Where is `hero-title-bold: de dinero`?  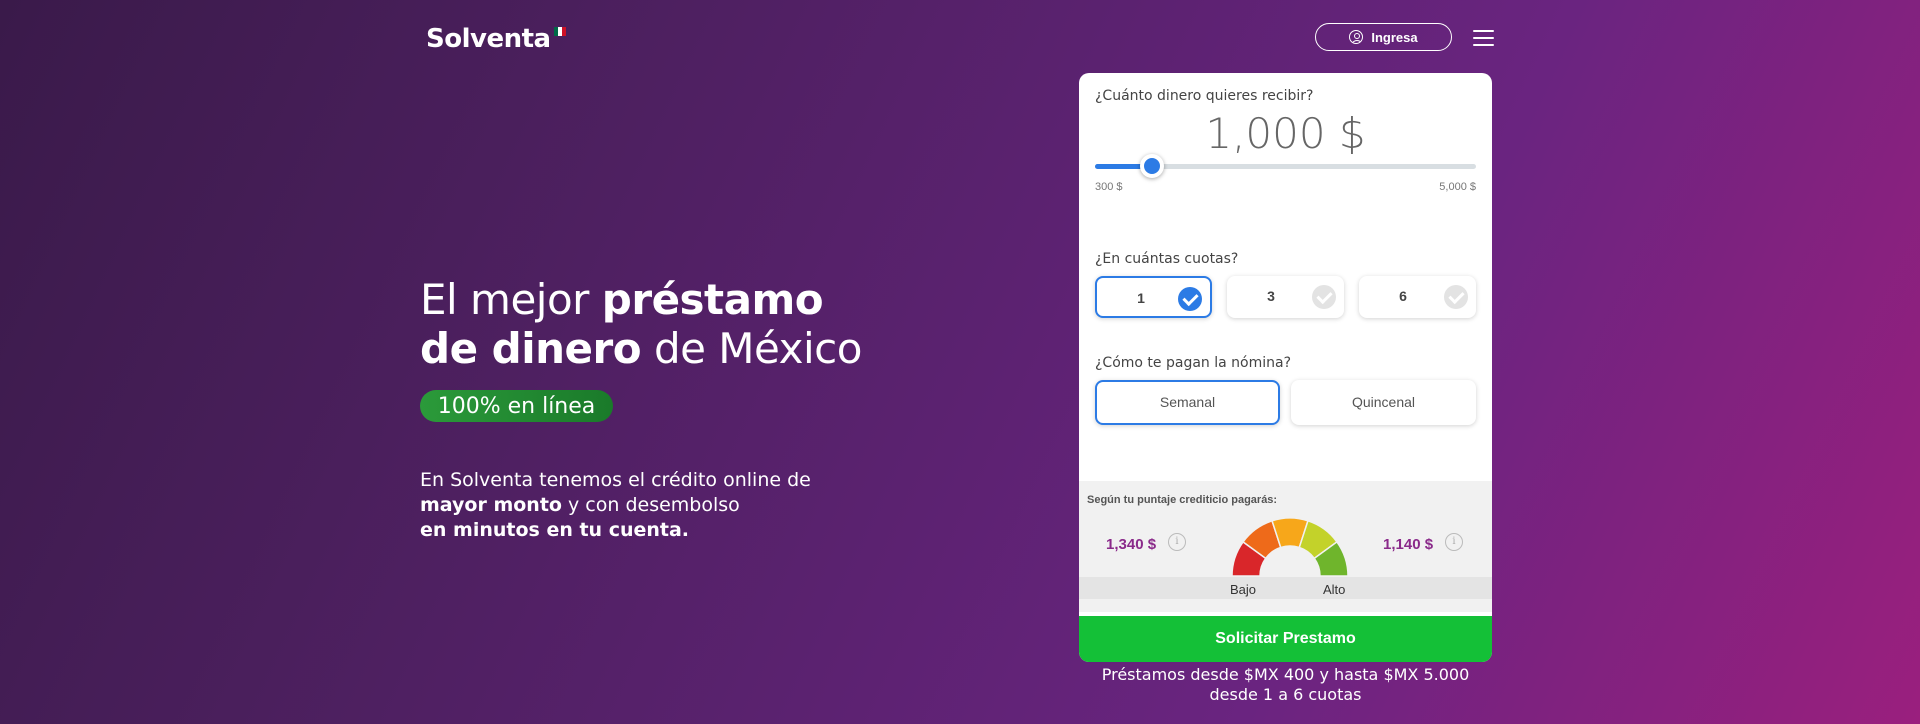
hero-title-bold: de dinero is located at coordinates (531, 348).